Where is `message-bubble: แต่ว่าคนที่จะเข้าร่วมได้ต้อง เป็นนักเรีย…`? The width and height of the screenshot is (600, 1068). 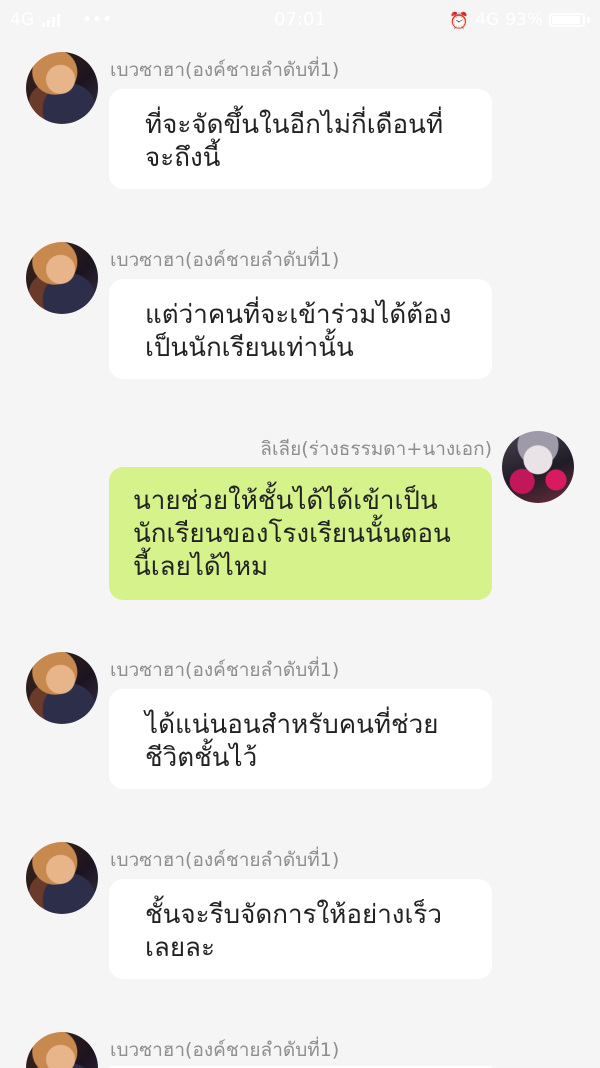
message-bubble: แต่ว่าคนที่จะเข้าร่วมได้ต้อง เป็นนักเรีย… is located at coordinates (300, 329).